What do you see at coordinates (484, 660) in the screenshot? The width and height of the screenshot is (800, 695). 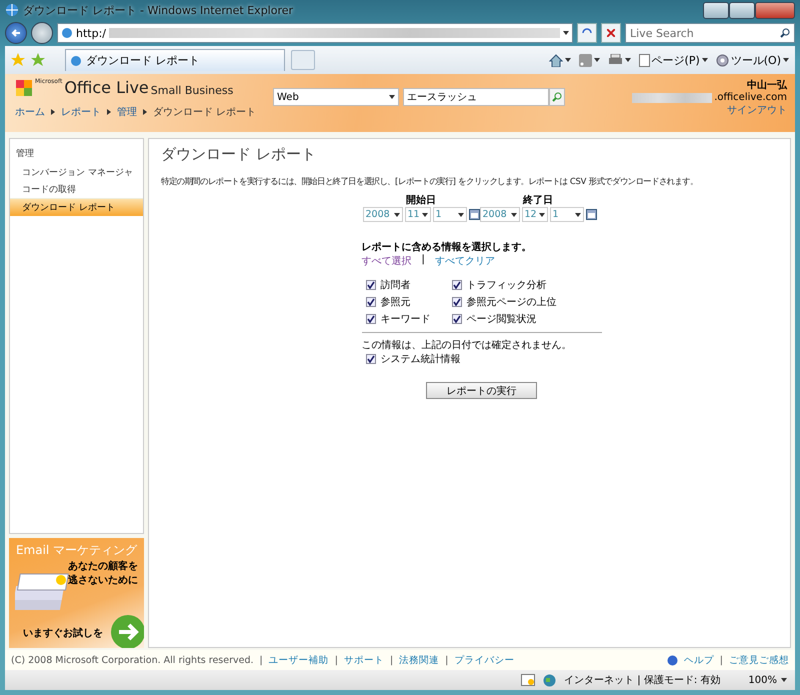 I see `footer-link: プライバシー` at bounding box center [484, 660].